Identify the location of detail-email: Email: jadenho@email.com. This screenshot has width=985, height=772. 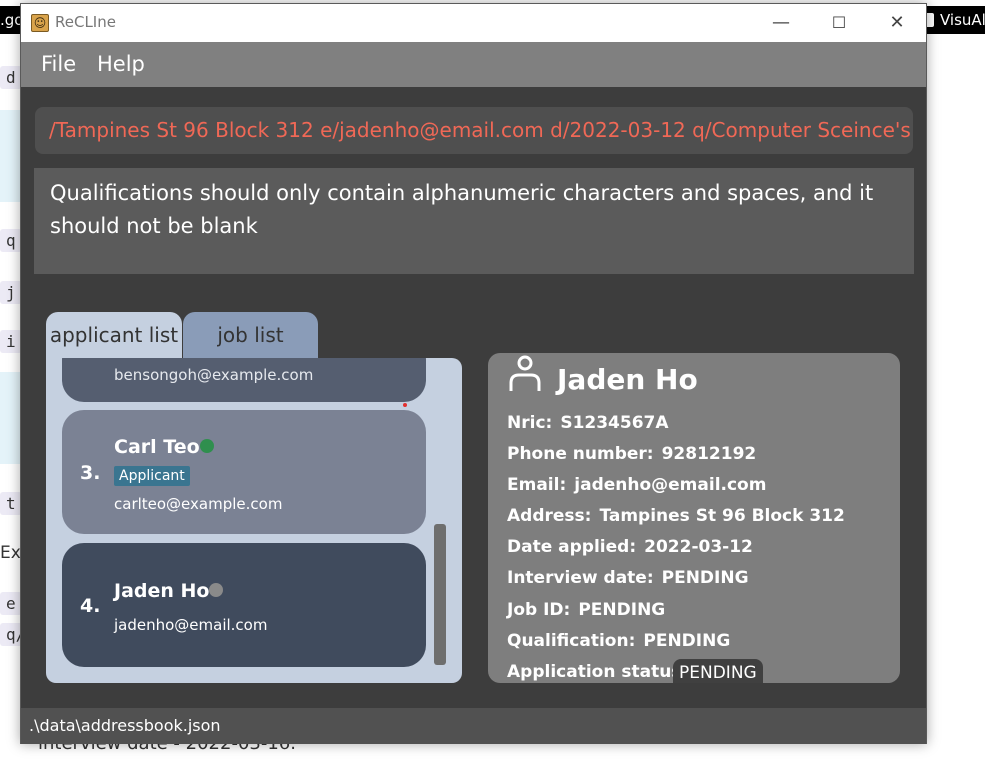
(636, 485).